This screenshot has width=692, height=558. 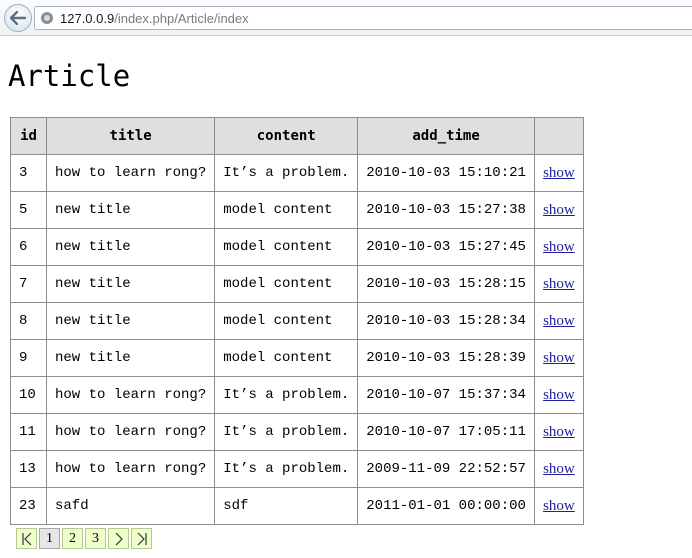 What do you see at coordinates (28, 395) in the screenshot?
I see `cell-id: 10` at bounding box center [28, 395].